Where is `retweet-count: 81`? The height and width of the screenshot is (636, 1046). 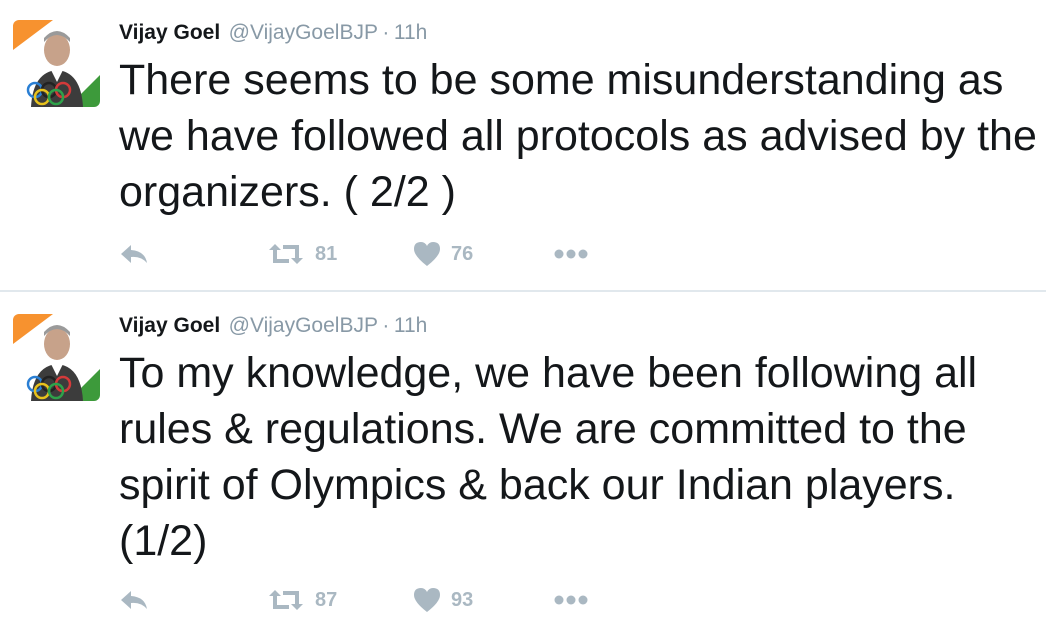
retweet-count: 81 is located at coordinates (326, 253).